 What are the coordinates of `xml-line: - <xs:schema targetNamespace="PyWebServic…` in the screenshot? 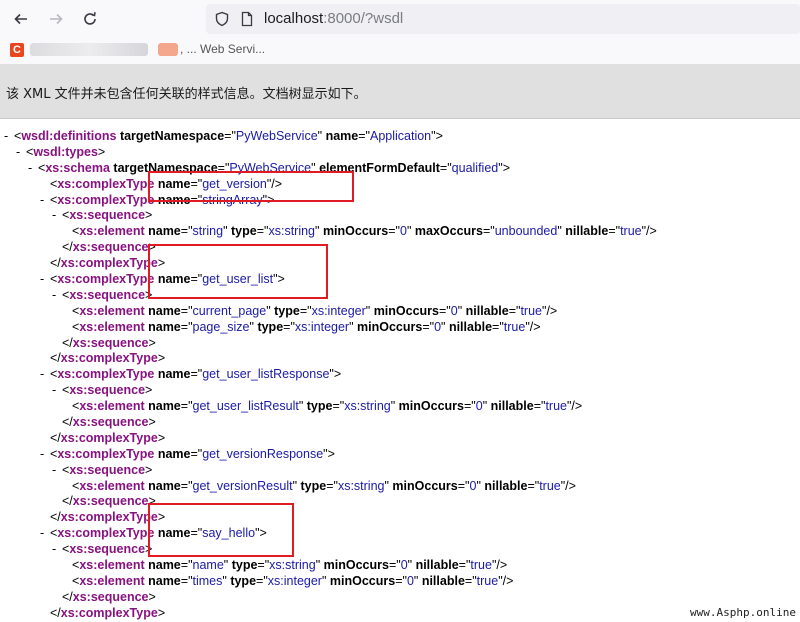 It's located at (269, 168).